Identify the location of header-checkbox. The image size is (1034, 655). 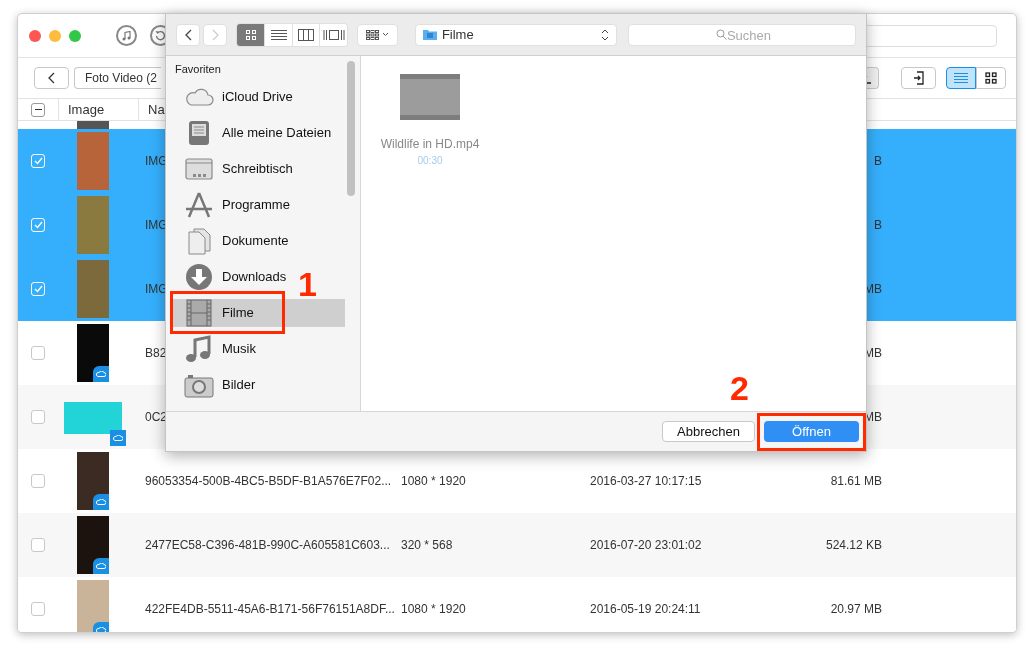
(38, 109).